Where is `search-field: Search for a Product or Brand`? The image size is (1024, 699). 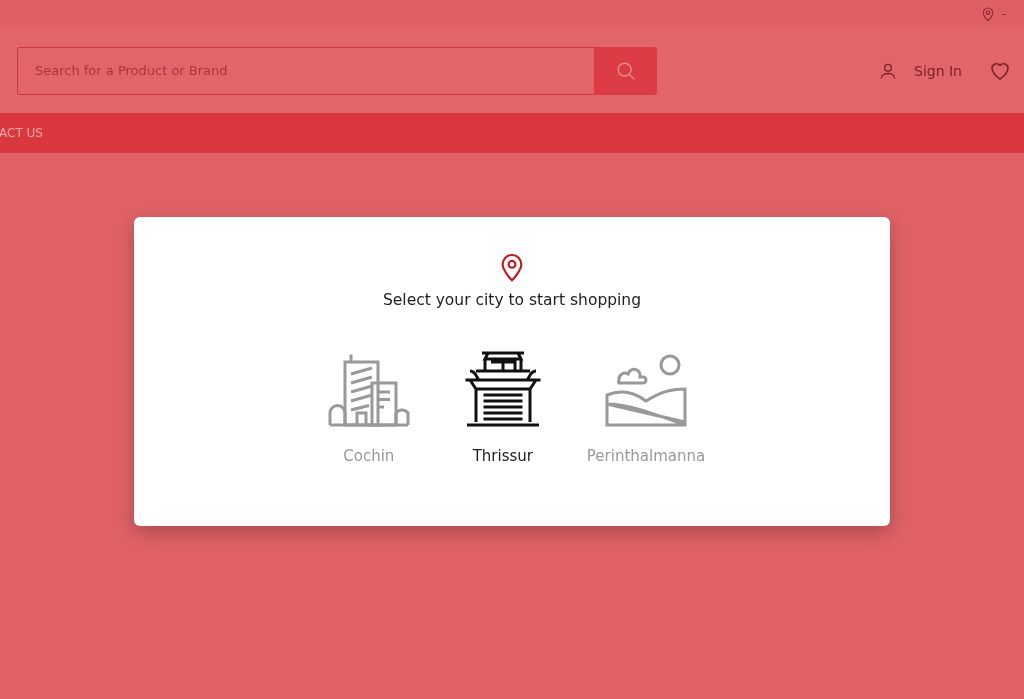 search-field: Search for a Product or Brand is located at coordinates (305, 70).